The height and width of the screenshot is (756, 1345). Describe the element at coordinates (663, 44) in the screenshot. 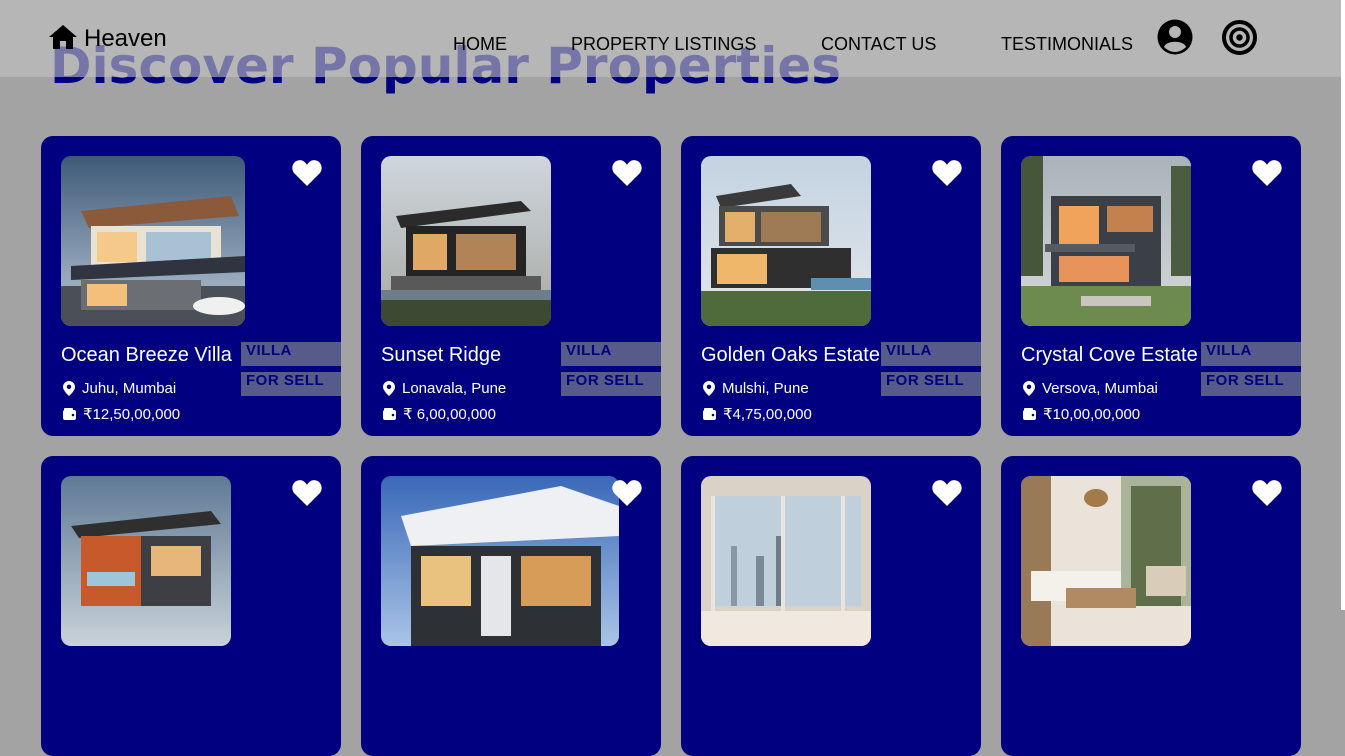

I see `nav-property-listings: PROPERTY LISTINGS` at that location.